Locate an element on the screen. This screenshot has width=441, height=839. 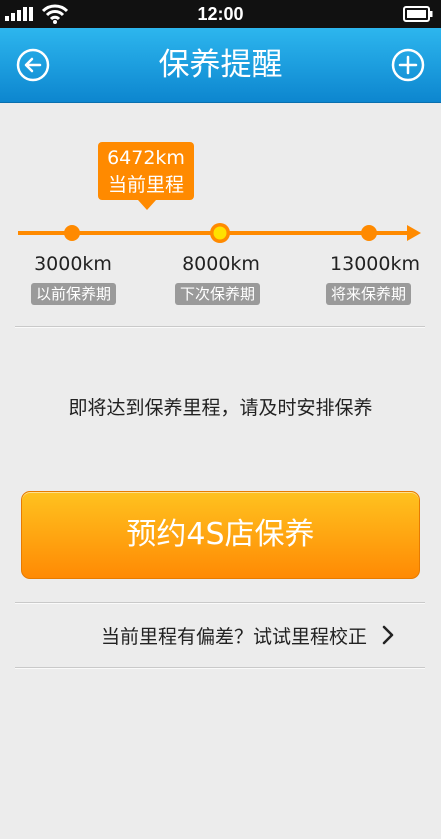
header-bar: 保养提醒 is located at coordinates (220, 65).